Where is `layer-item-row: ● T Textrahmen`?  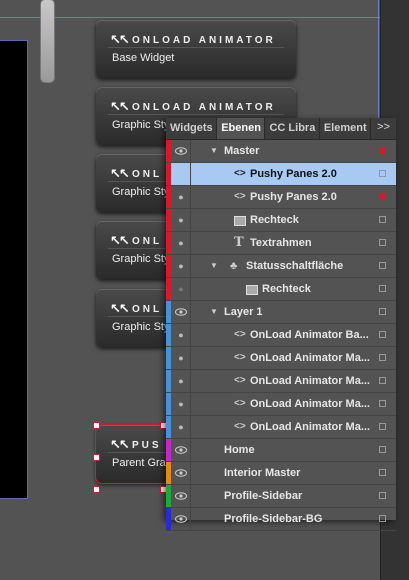
layer-item-row: ● T Textrahmen is located at coordinates (281, 243).